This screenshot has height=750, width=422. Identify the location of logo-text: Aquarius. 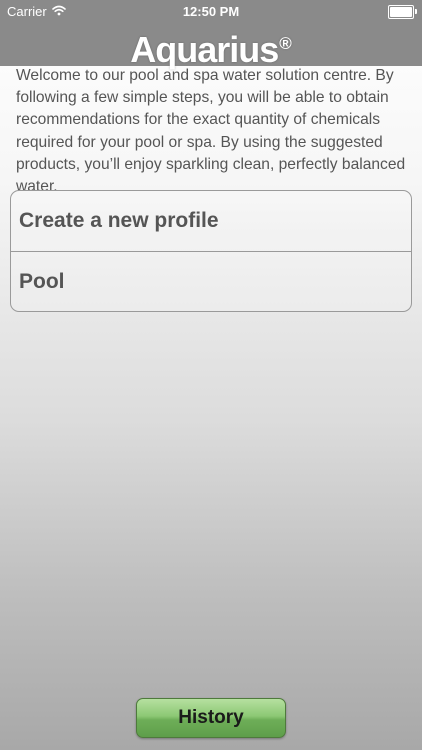
(204, 49).